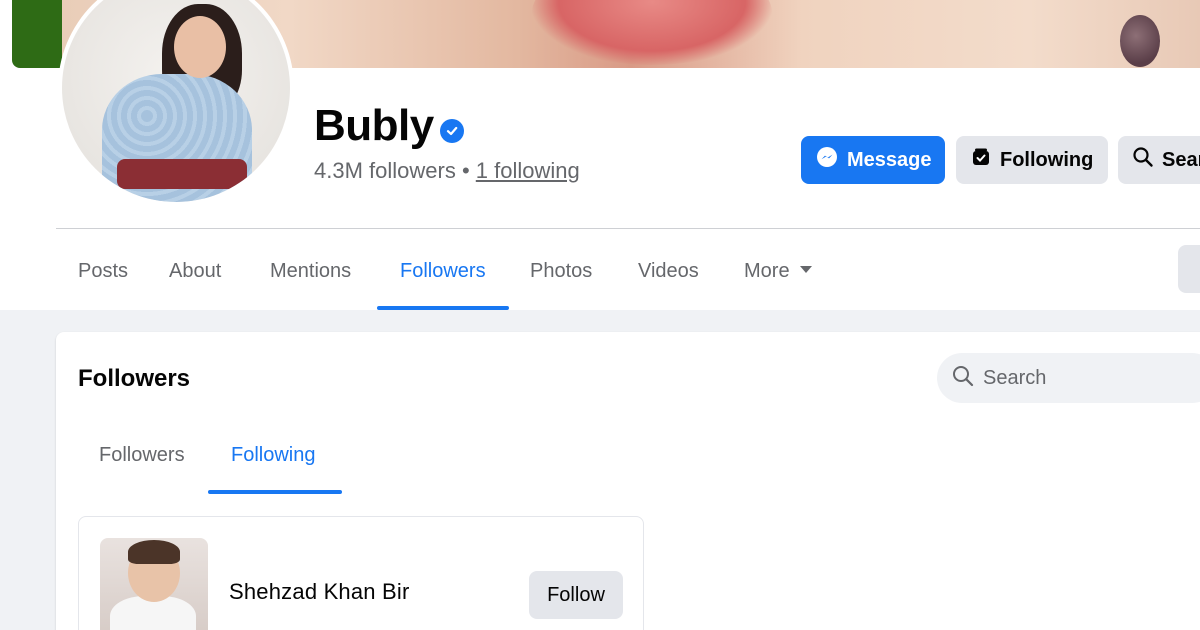 The width and height of the screenshot is (1200, 630). I want to click on follow-stats: 4.3M followers • 1 following, so click(447, 171).